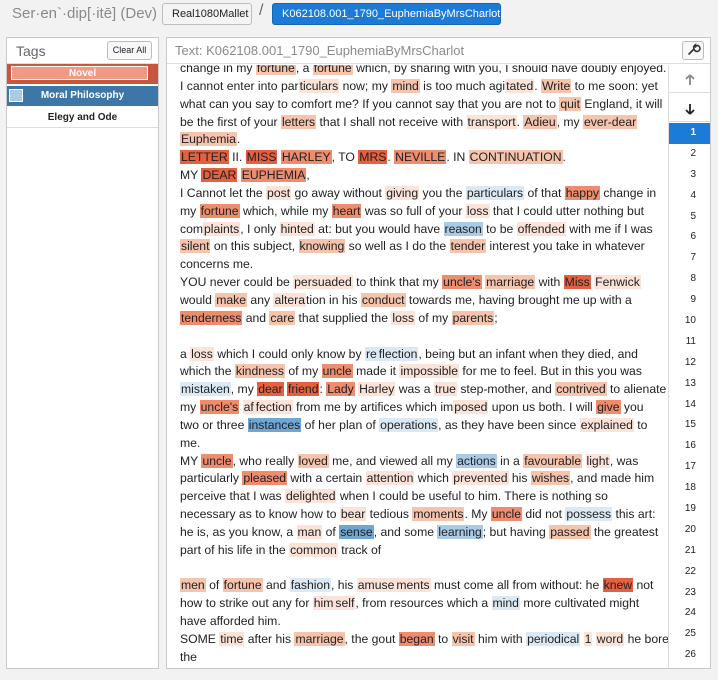 This screenshot has width=718, height=680. Describe the element at coordinates (606, 424) in the screenshot. I see `highlighted-word: explained` at that location.